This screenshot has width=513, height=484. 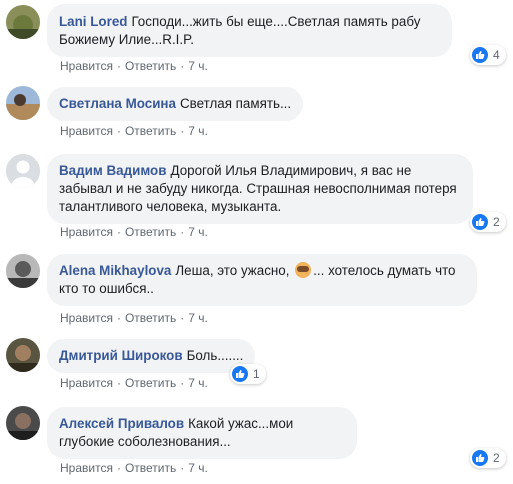 I want to click on comment-text: Леша, это ужасно,, so click(x=232, y=270).